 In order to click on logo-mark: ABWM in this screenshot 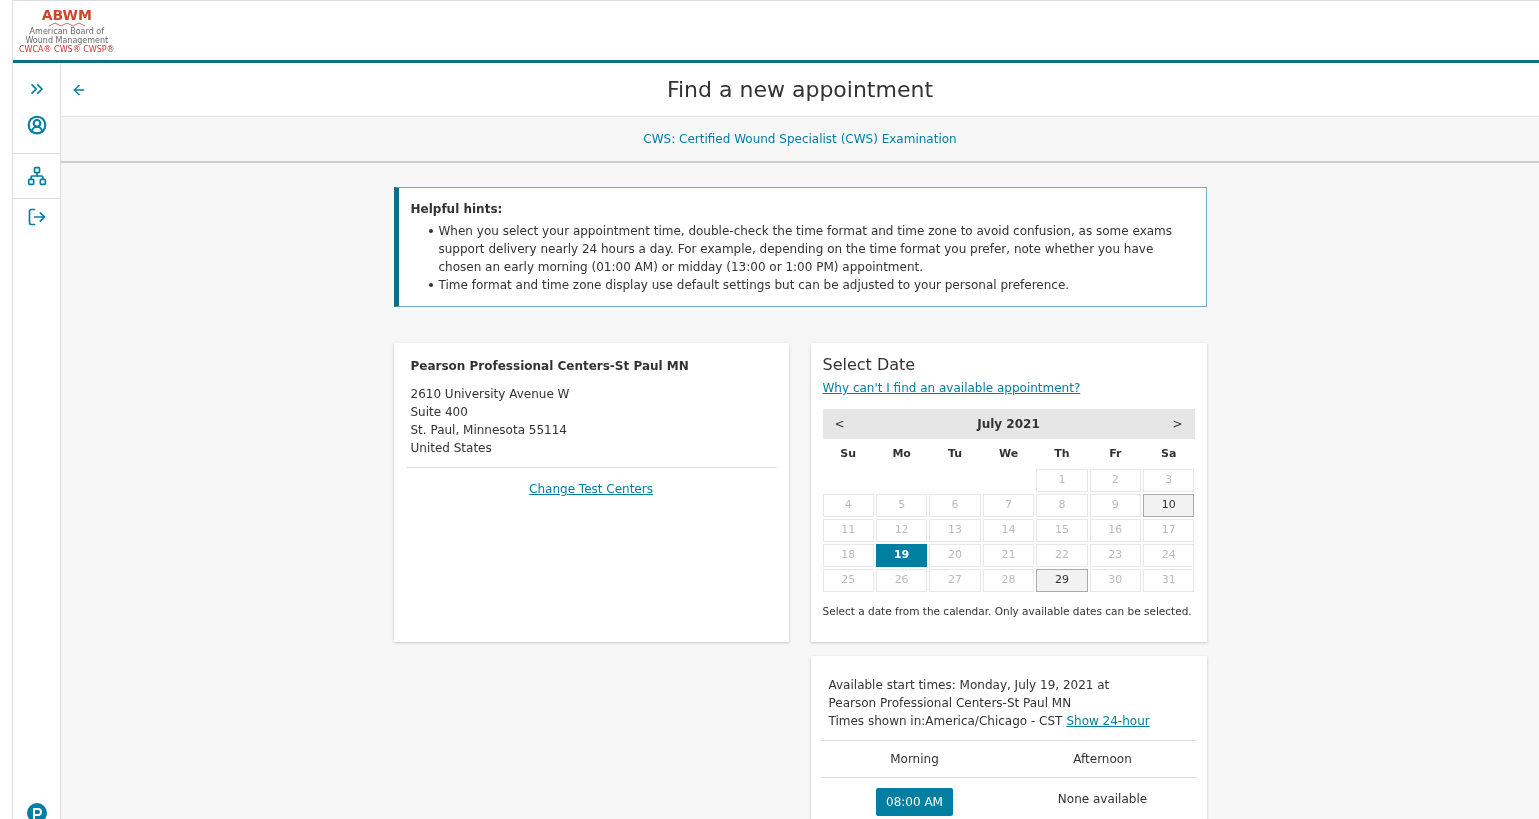, I will do `click(66, 14)`.